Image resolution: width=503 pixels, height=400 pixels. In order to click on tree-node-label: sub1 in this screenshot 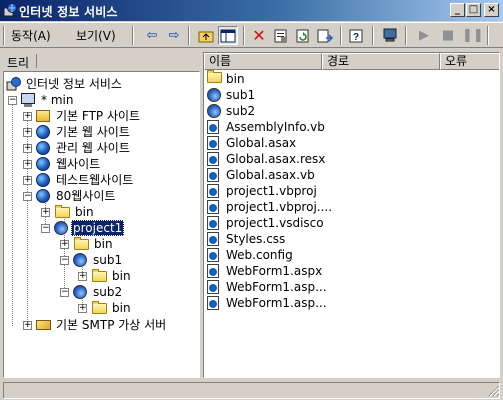, I will do `click(108, 260)`.